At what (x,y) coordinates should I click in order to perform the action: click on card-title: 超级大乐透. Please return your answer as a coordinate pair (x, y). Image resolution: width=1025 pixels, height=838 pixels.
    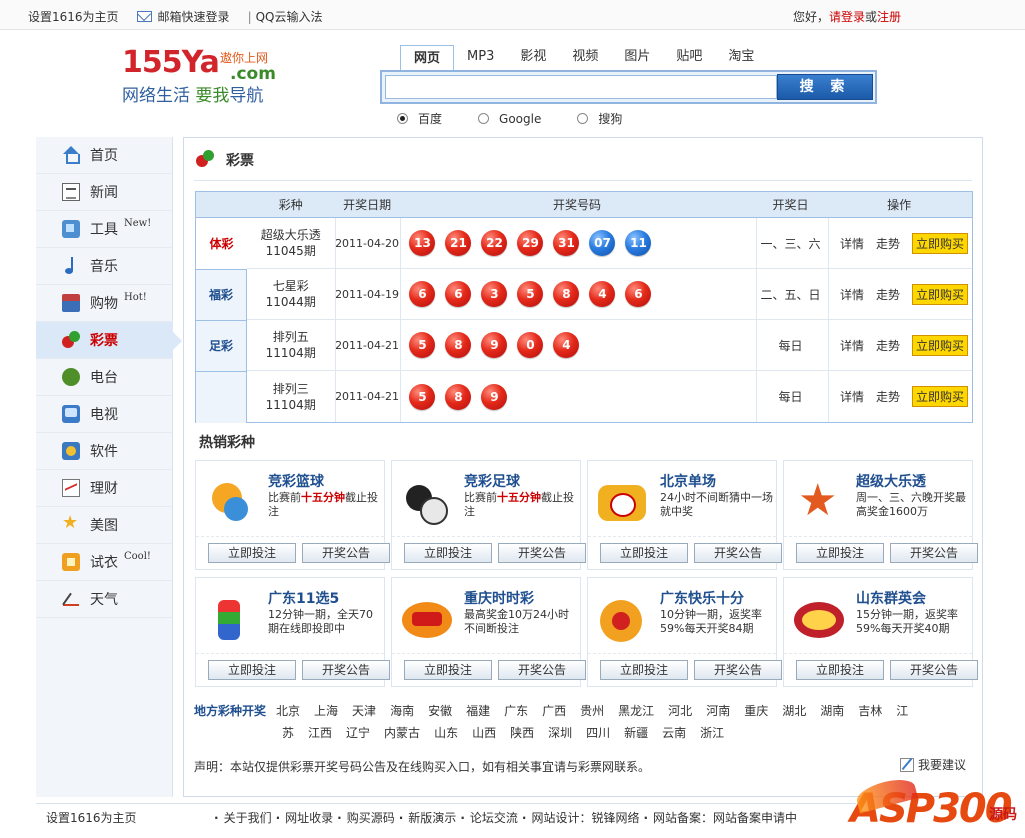
    Looking at the image, I should click on (891, 481).